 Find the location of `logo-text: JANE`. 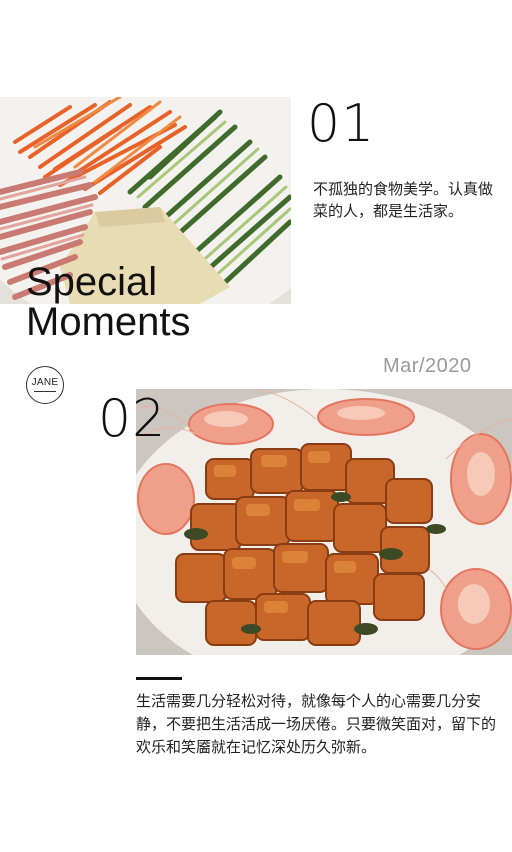

logo-text: JANE is located at coordinates (45, 382).